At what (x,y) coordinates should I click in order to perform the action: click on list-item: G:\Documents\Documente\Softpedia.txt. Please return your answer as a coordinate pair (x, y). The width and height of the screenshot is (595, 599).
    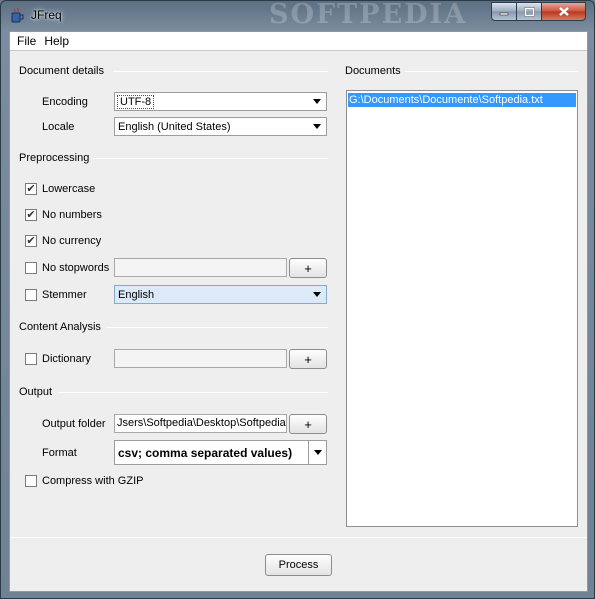
    Looking at the image, I should click on (462, 100).